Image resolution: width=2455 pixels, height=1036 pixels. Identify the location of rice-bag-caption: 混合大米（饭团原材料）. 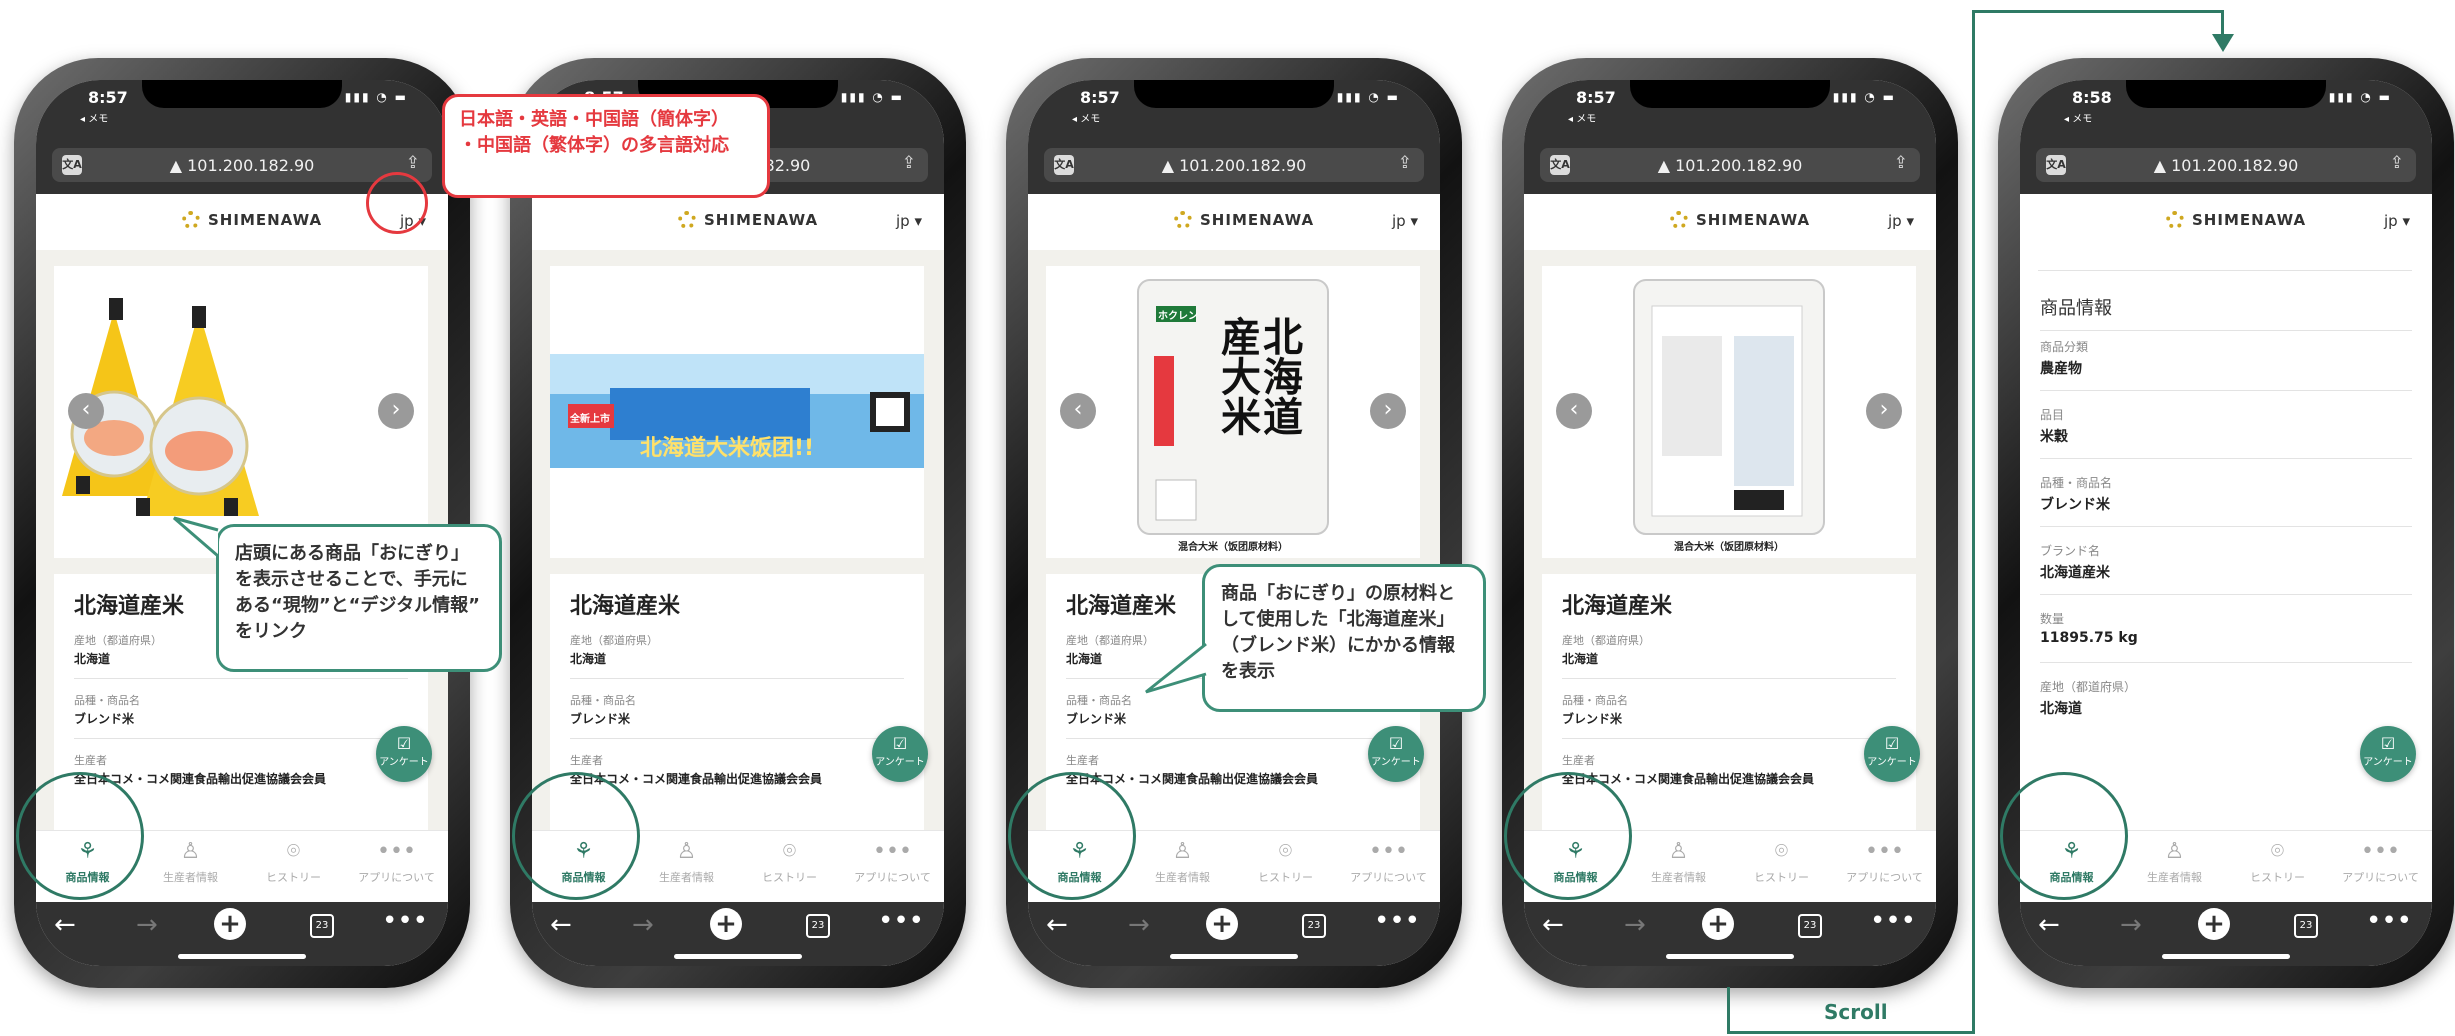
(1233, 547).